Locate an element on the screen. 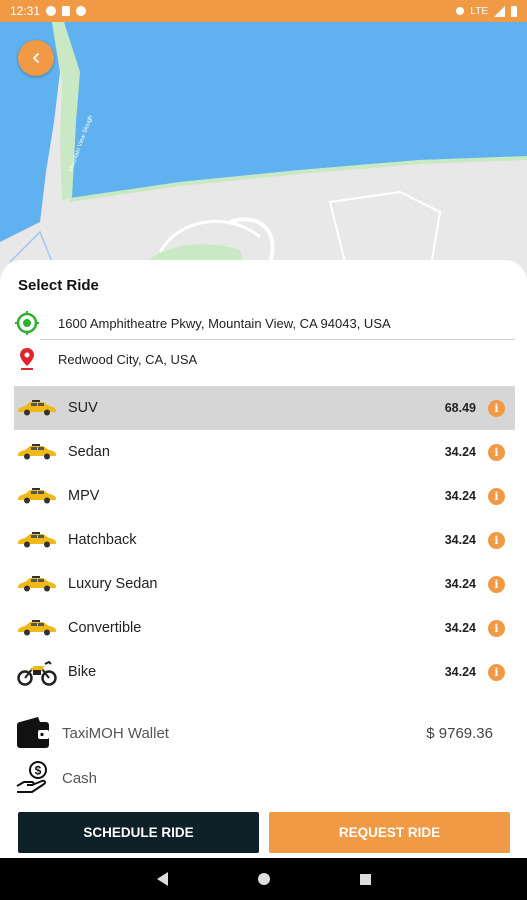 This screenshot has width=527, height=900. ride-option-mpv: MPV 34.24 i is located at coordinates (264, 496).